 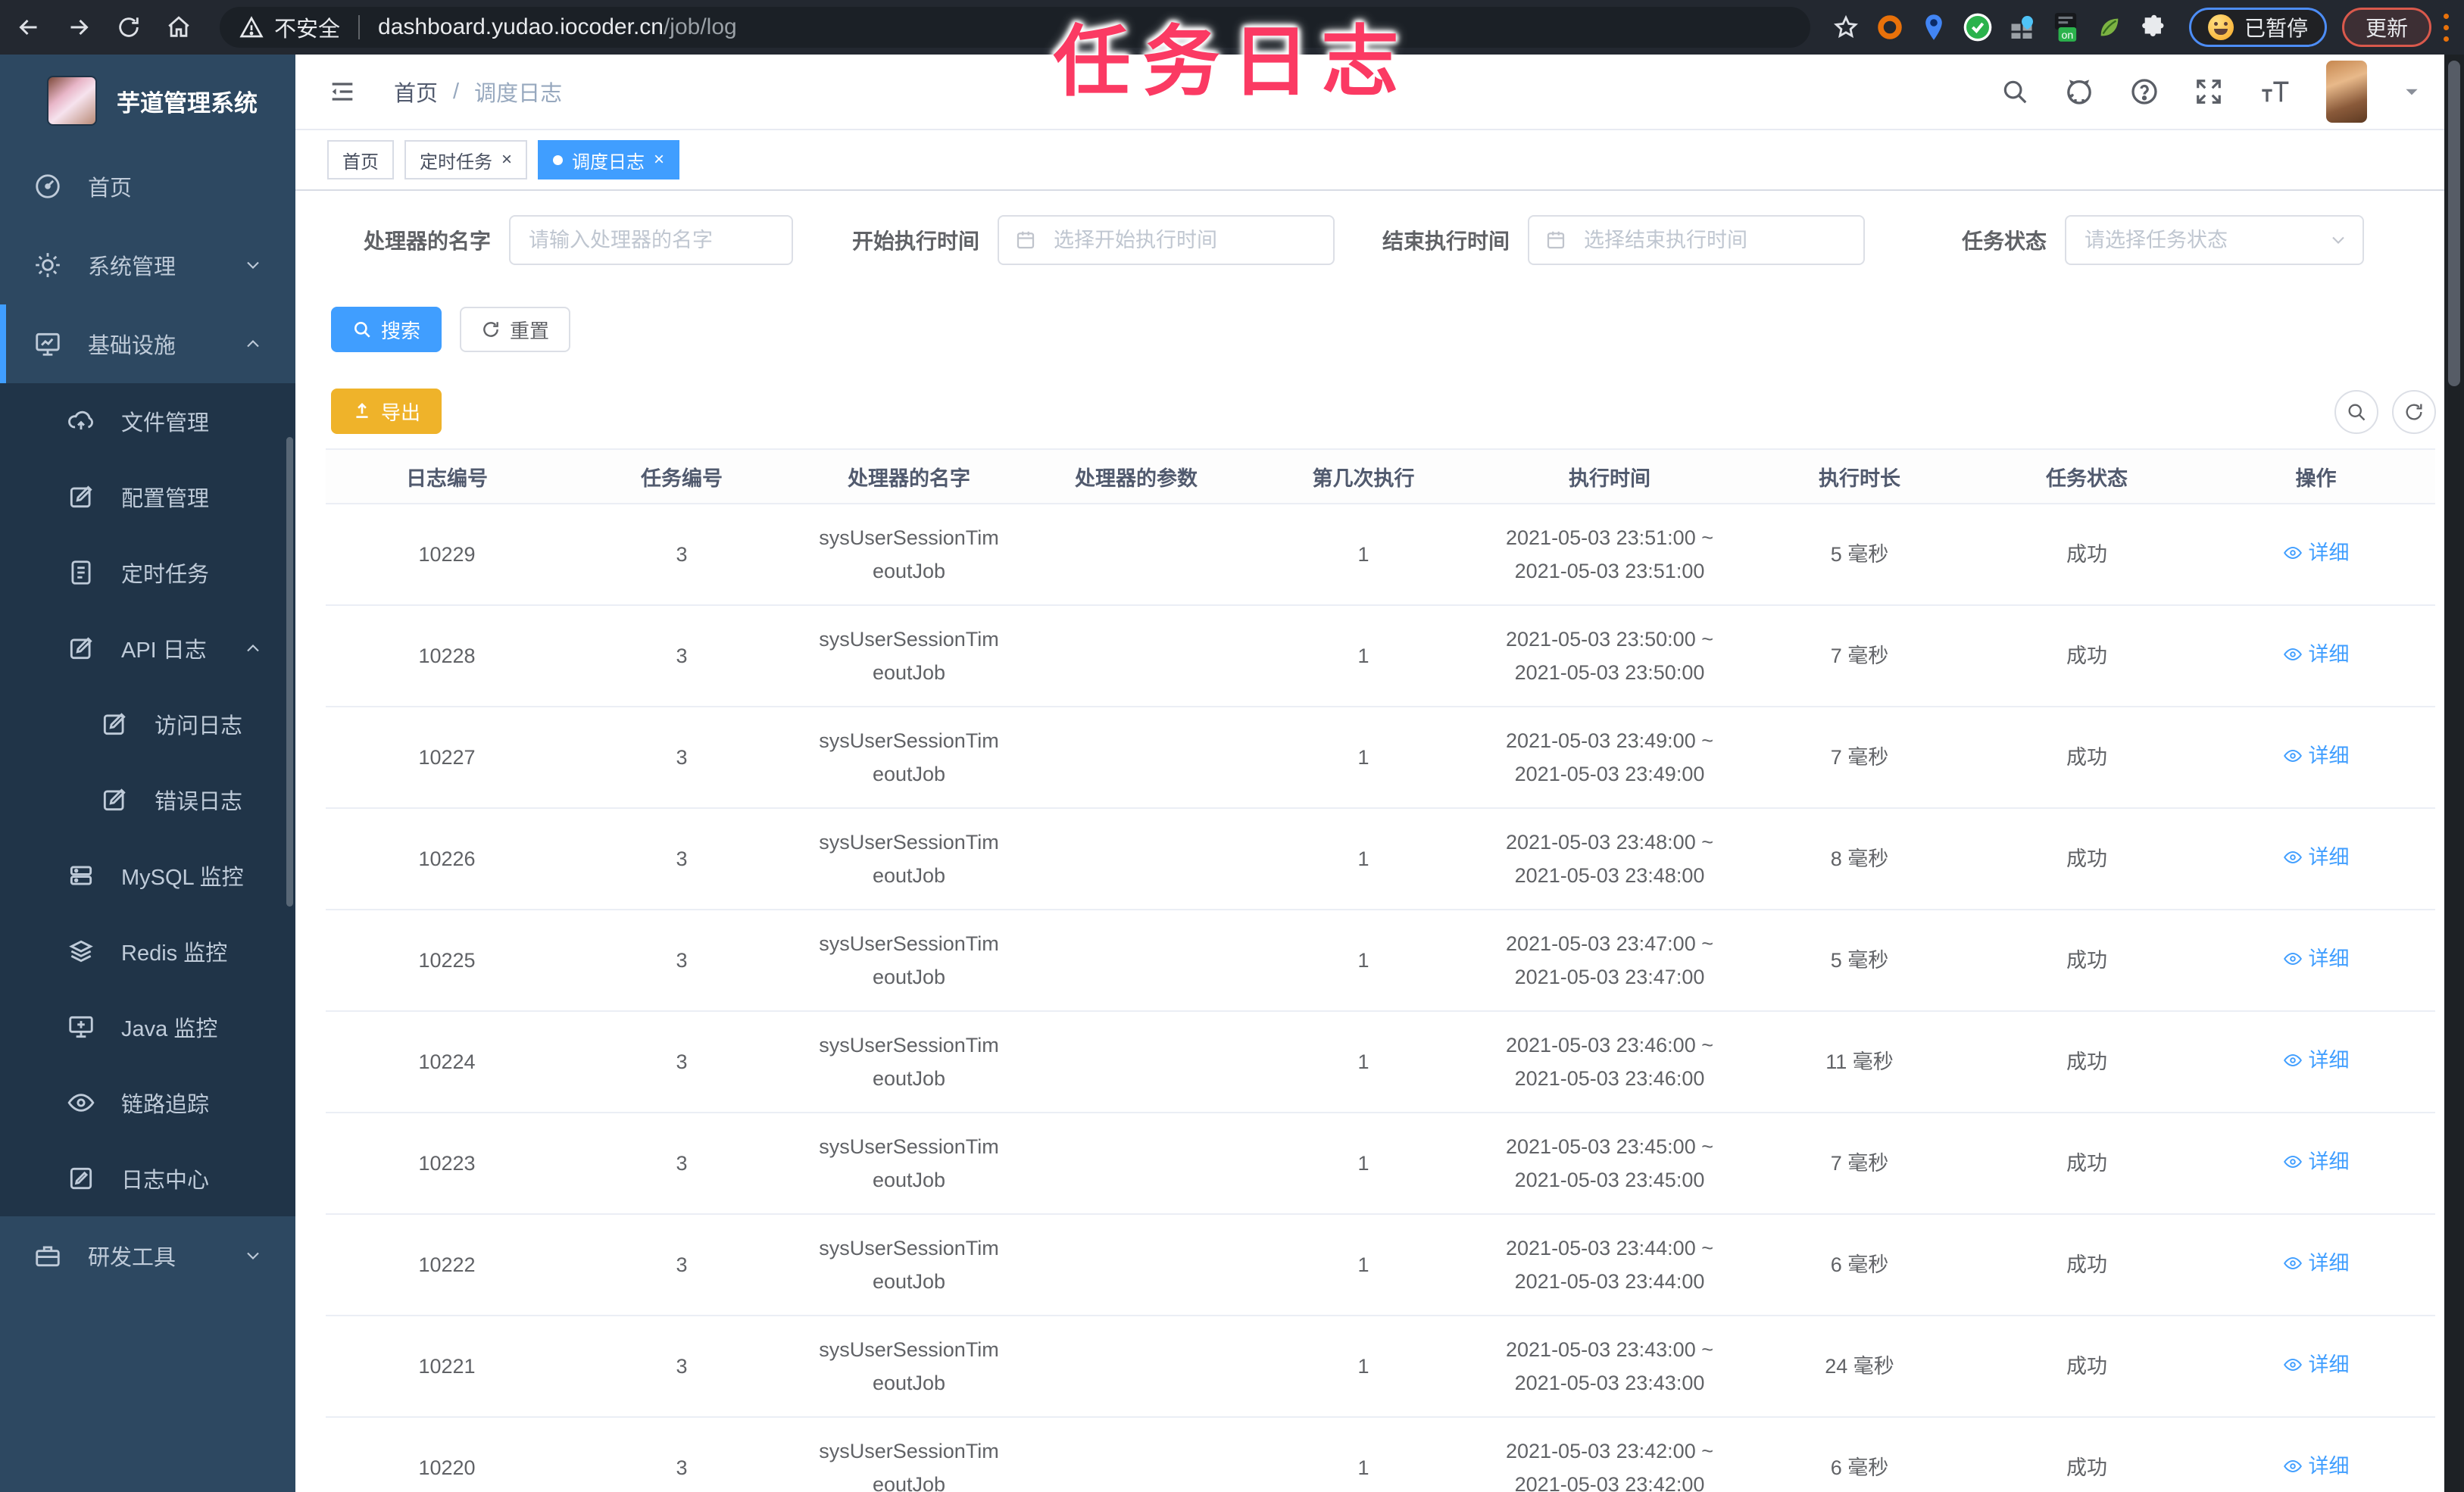 What do you see at coordinates (2144, 91) in the screenshot?
I see `help-icon` at bounding box center [2144, 91].